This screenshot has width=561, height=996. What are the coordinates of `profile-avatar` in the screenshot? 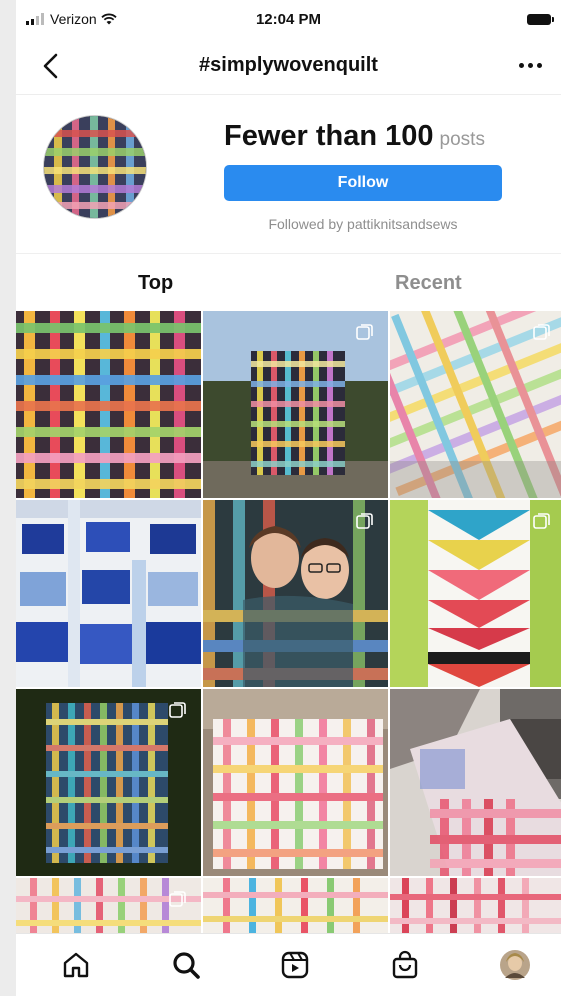 It's located at (515, 965).